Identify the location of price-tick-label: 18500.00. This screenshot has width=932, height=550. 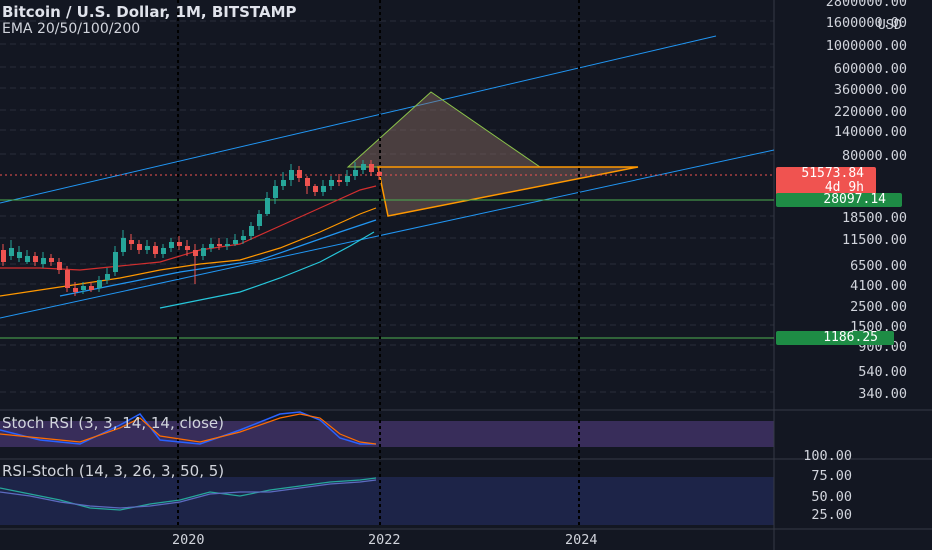
(874, 218).